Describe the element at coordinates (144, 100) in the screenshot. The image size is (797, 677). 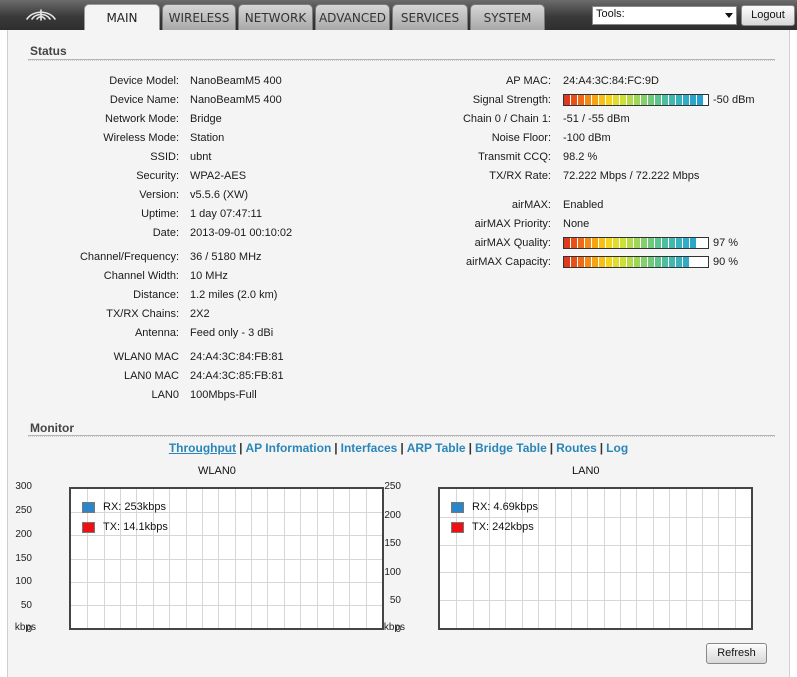
I see `status-label: Device Name:` at that location.